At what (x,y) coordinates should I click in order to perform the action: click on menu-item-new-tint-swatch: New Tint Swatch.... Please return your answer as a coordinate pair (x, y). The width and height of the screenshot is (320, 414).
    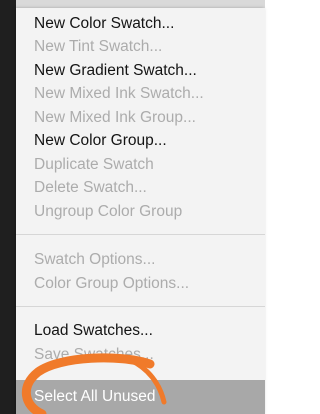
    Looking at the image, I should click on (98, 46).